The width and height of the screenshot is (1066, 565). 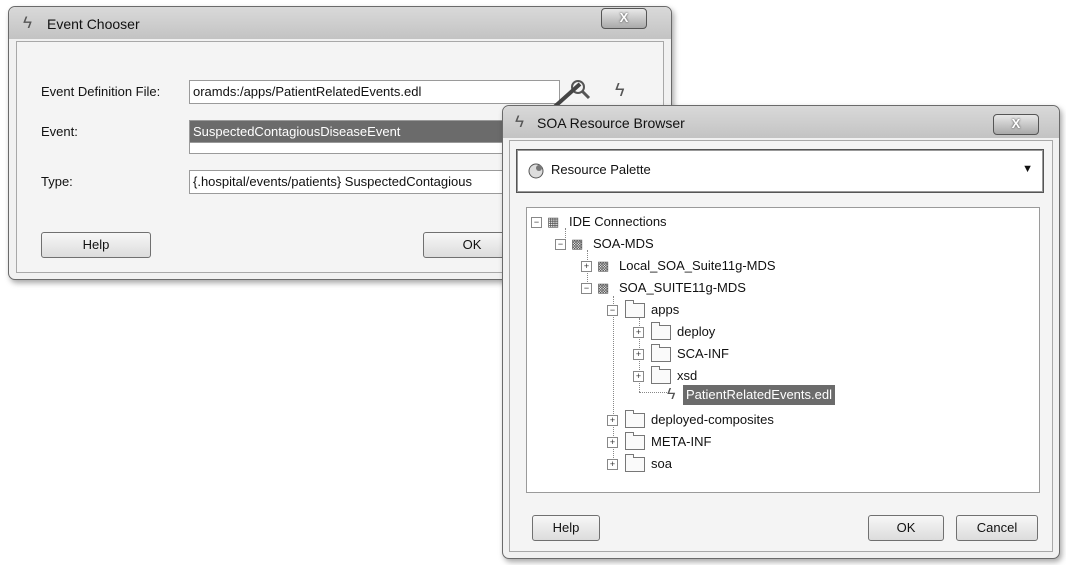 I want to click on tree-node-label: IDE Connections, so click(x=618, y=221).